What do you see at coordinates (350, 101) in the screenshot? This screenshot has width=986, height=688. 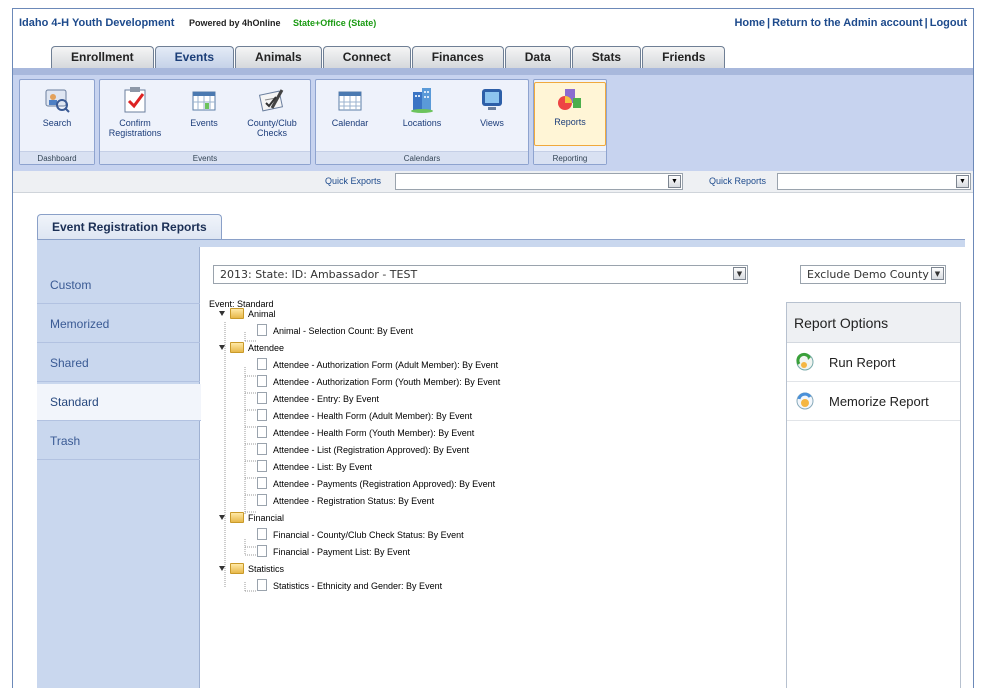 I see `calendar-icon` at bounding box center [350, 101].